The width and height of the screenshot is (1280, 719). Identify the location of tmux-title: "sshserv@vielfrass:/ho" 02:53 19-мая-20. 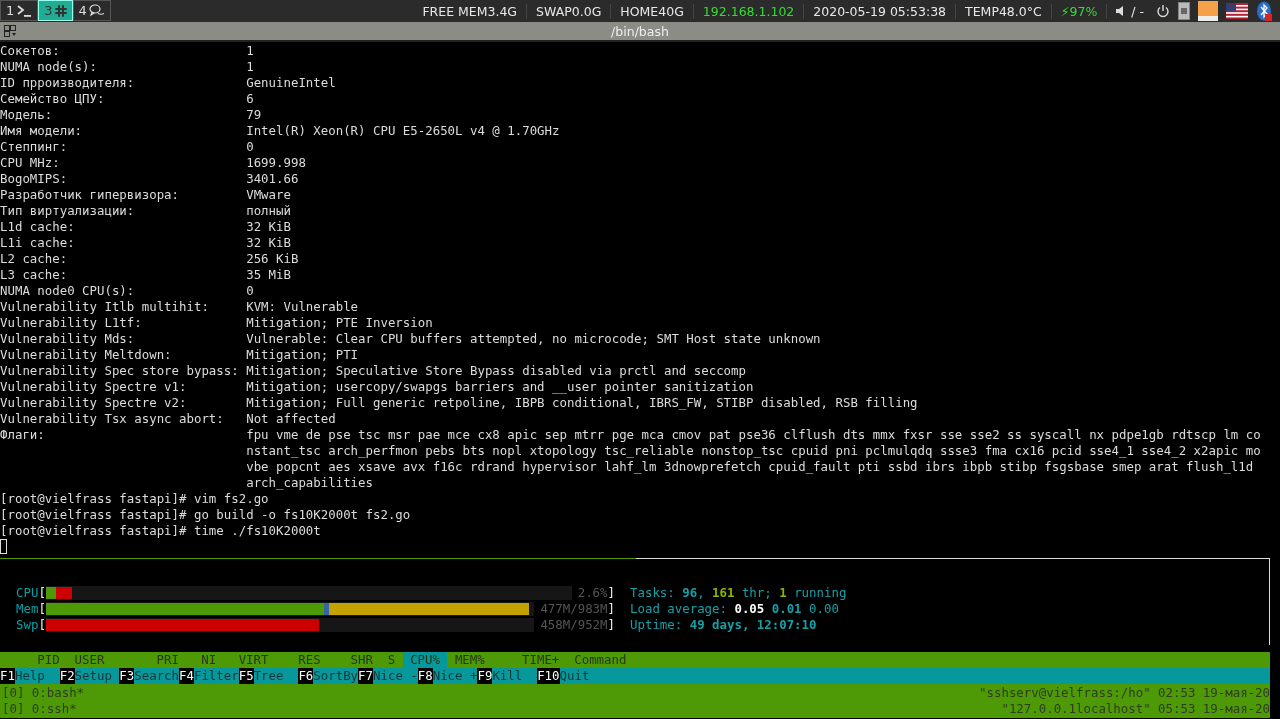
(1124, 693).